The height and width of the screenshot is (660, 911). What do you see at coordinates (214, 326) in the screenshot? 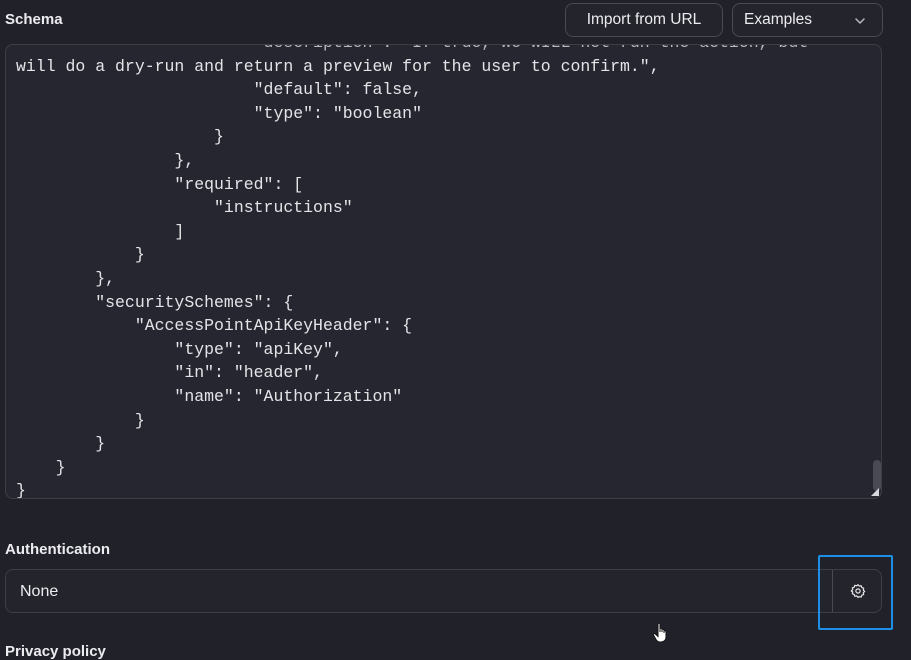
I see `code-line: "AccessPointApiKeyHeader": {` at bounding box center [214, 326].